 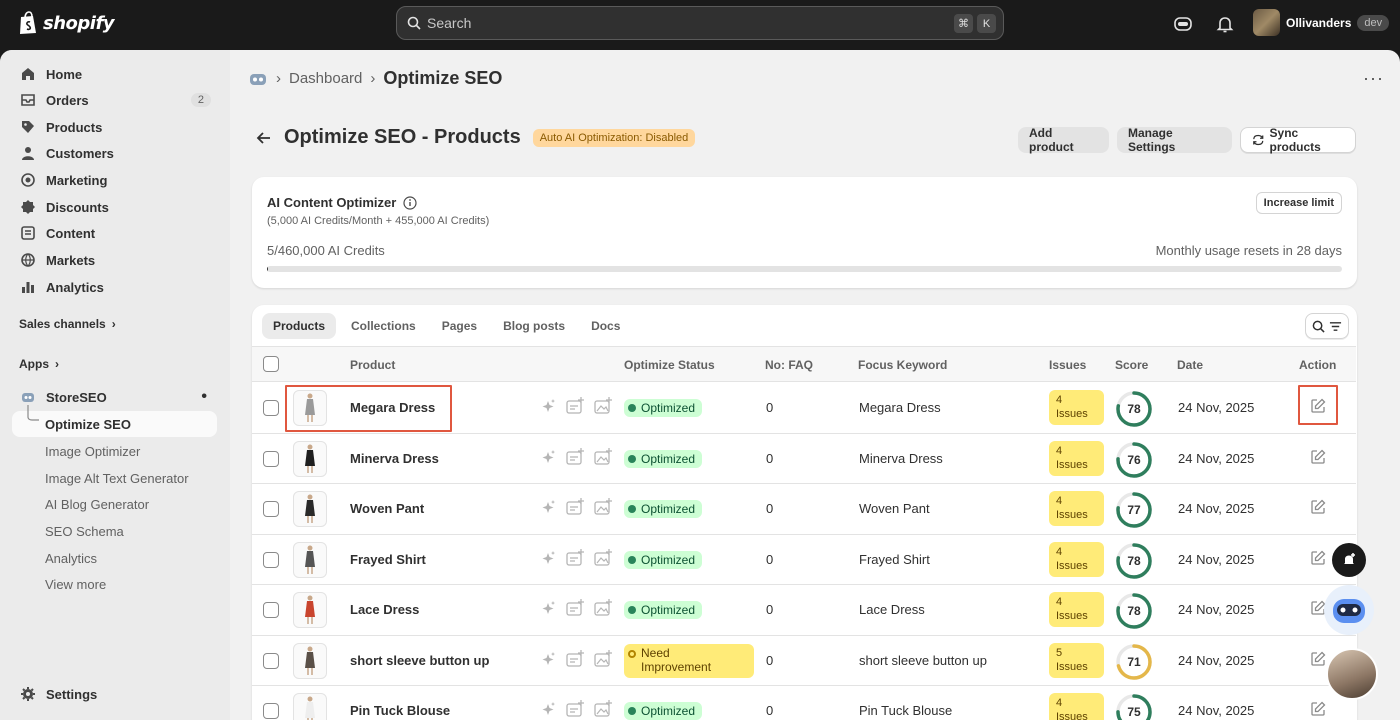 I want to click on tab-collections: Collections, so click(x=383, y=326).